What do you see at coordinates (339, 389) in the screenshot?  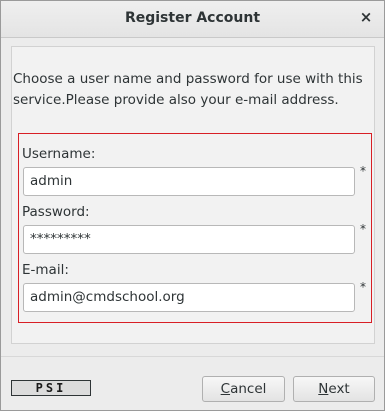 I see `next-label: ext` at bounding box center [339, 389].